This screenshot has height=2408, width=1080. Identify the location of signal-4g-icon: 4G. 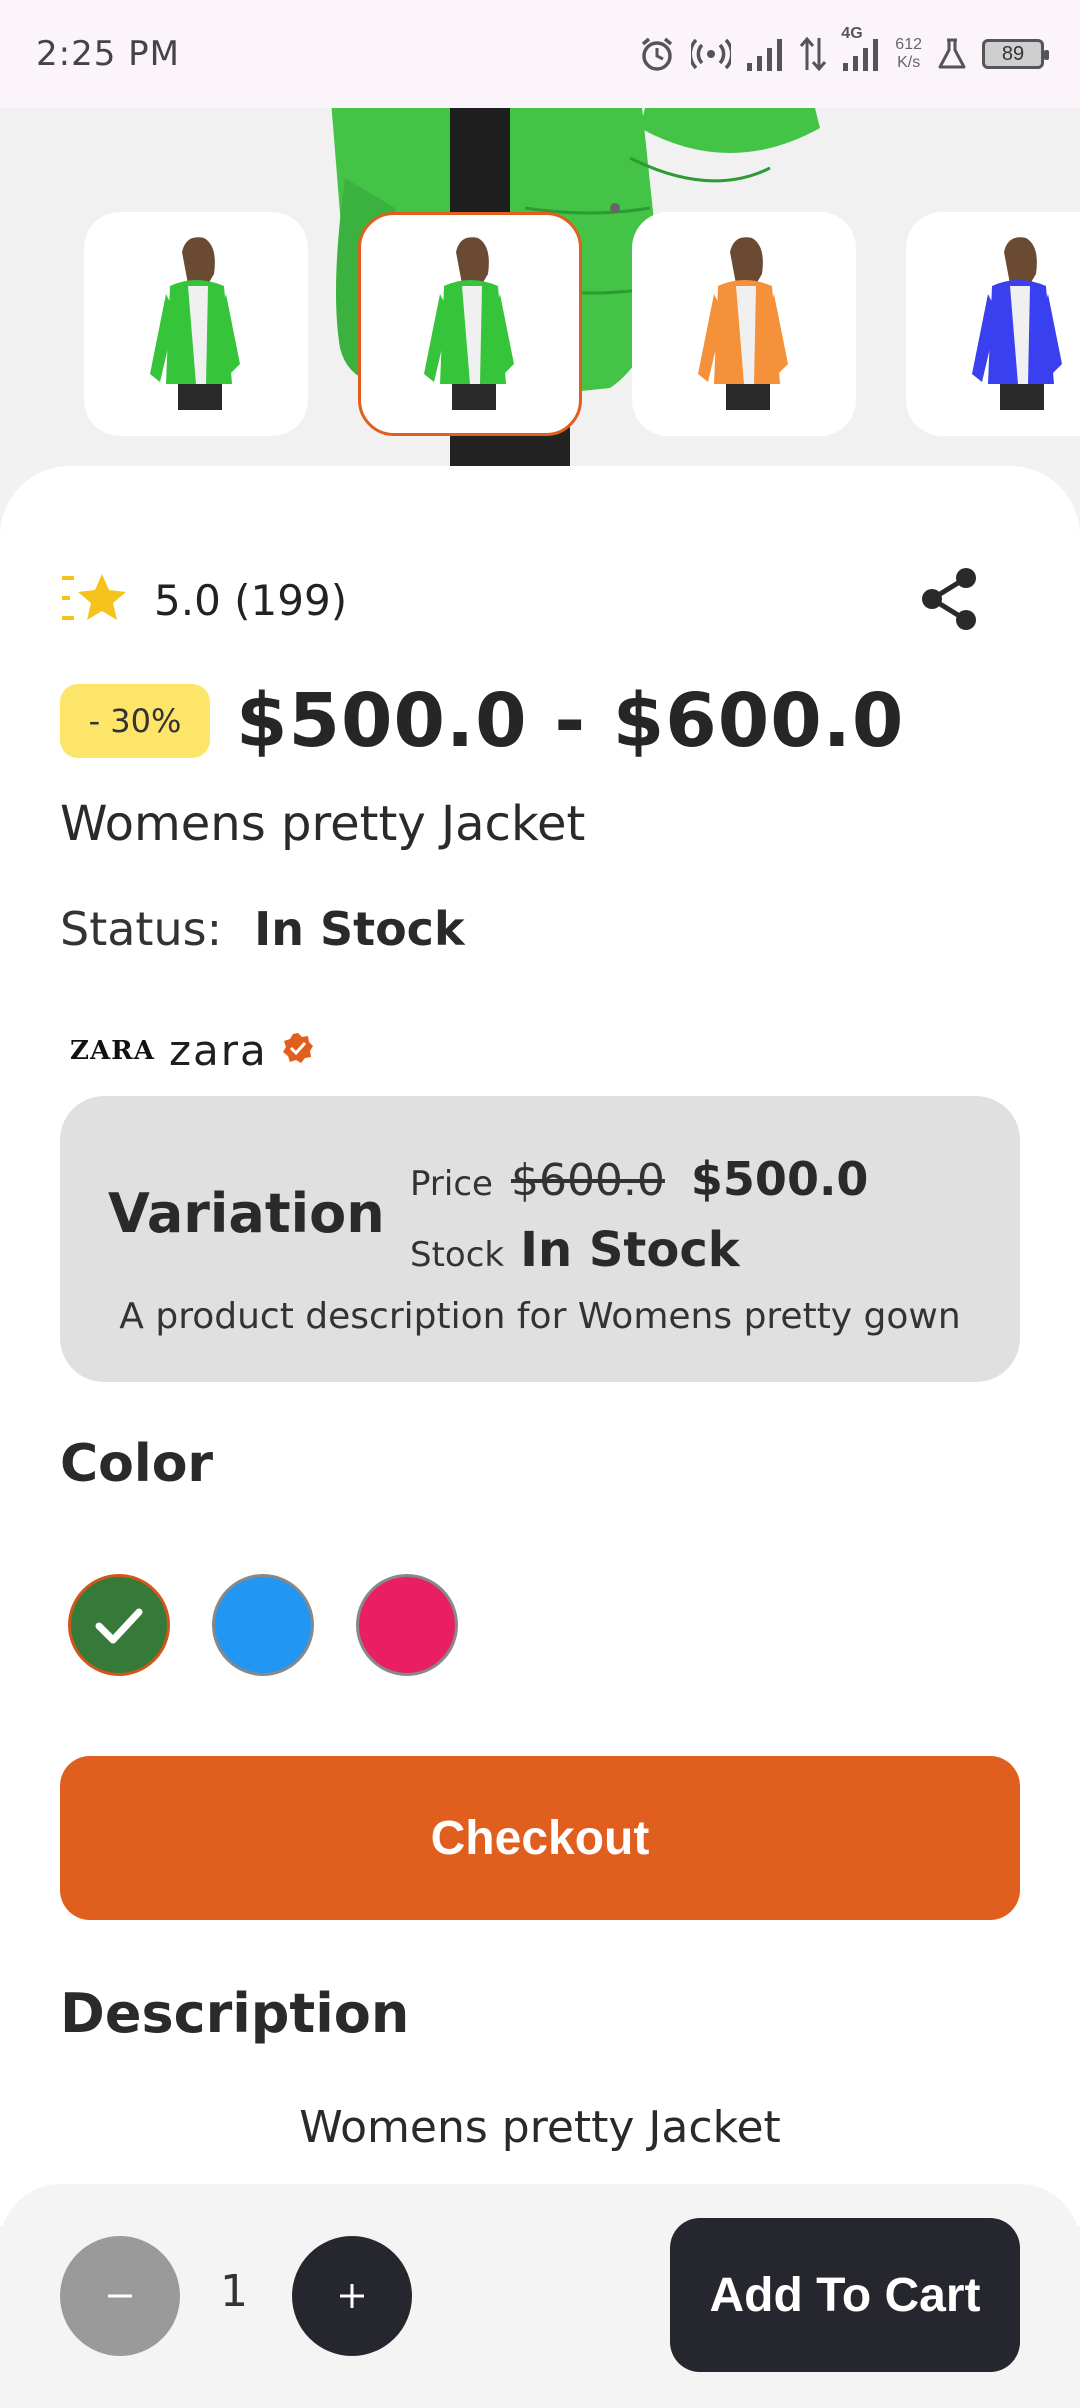
(861, 48).